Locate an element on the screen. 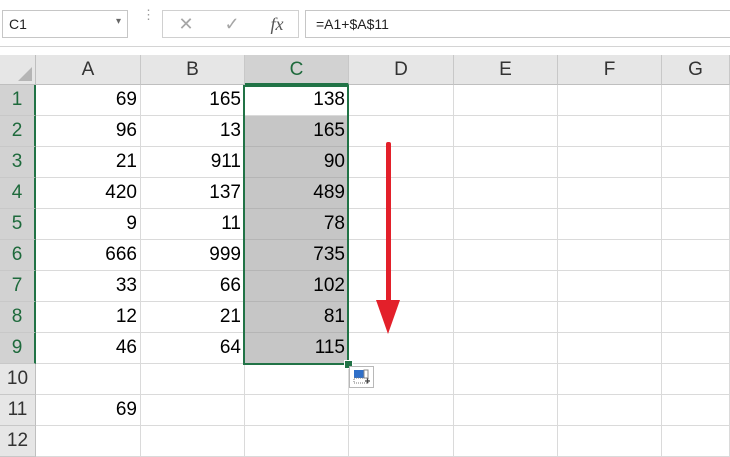 Image resolution: width=730 pixels, height=457 pixels. cell-d8 is located at coordinates (401, 317).